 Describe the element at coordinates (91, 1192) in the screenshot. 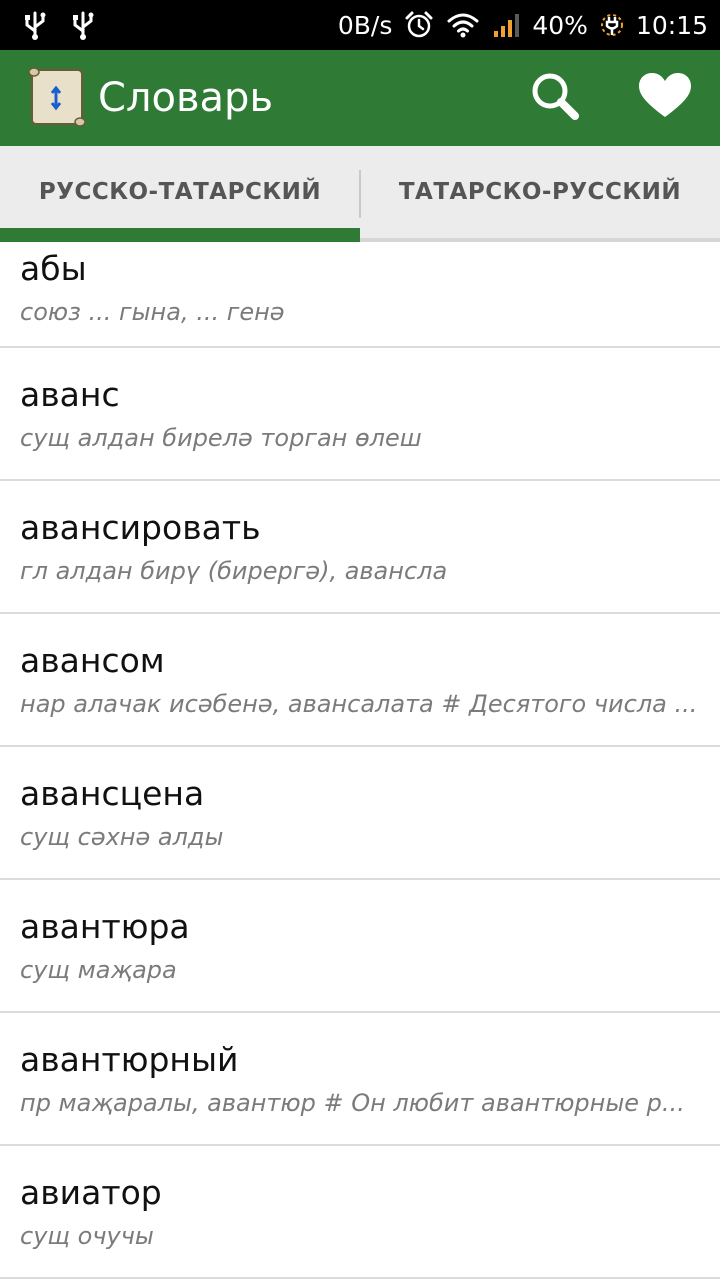

I see `entry-word: авиатор` at that location.